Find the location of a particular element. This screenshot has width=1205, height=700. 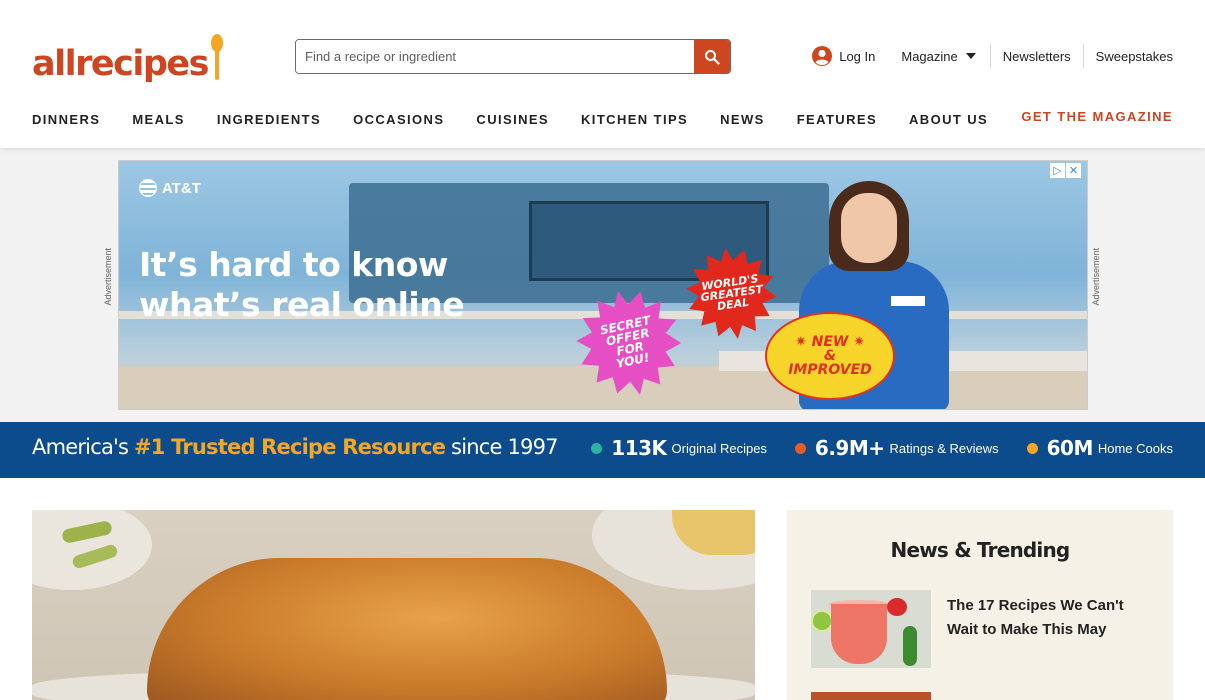

nav-news: NEWS is located at coordinates (742, 119).